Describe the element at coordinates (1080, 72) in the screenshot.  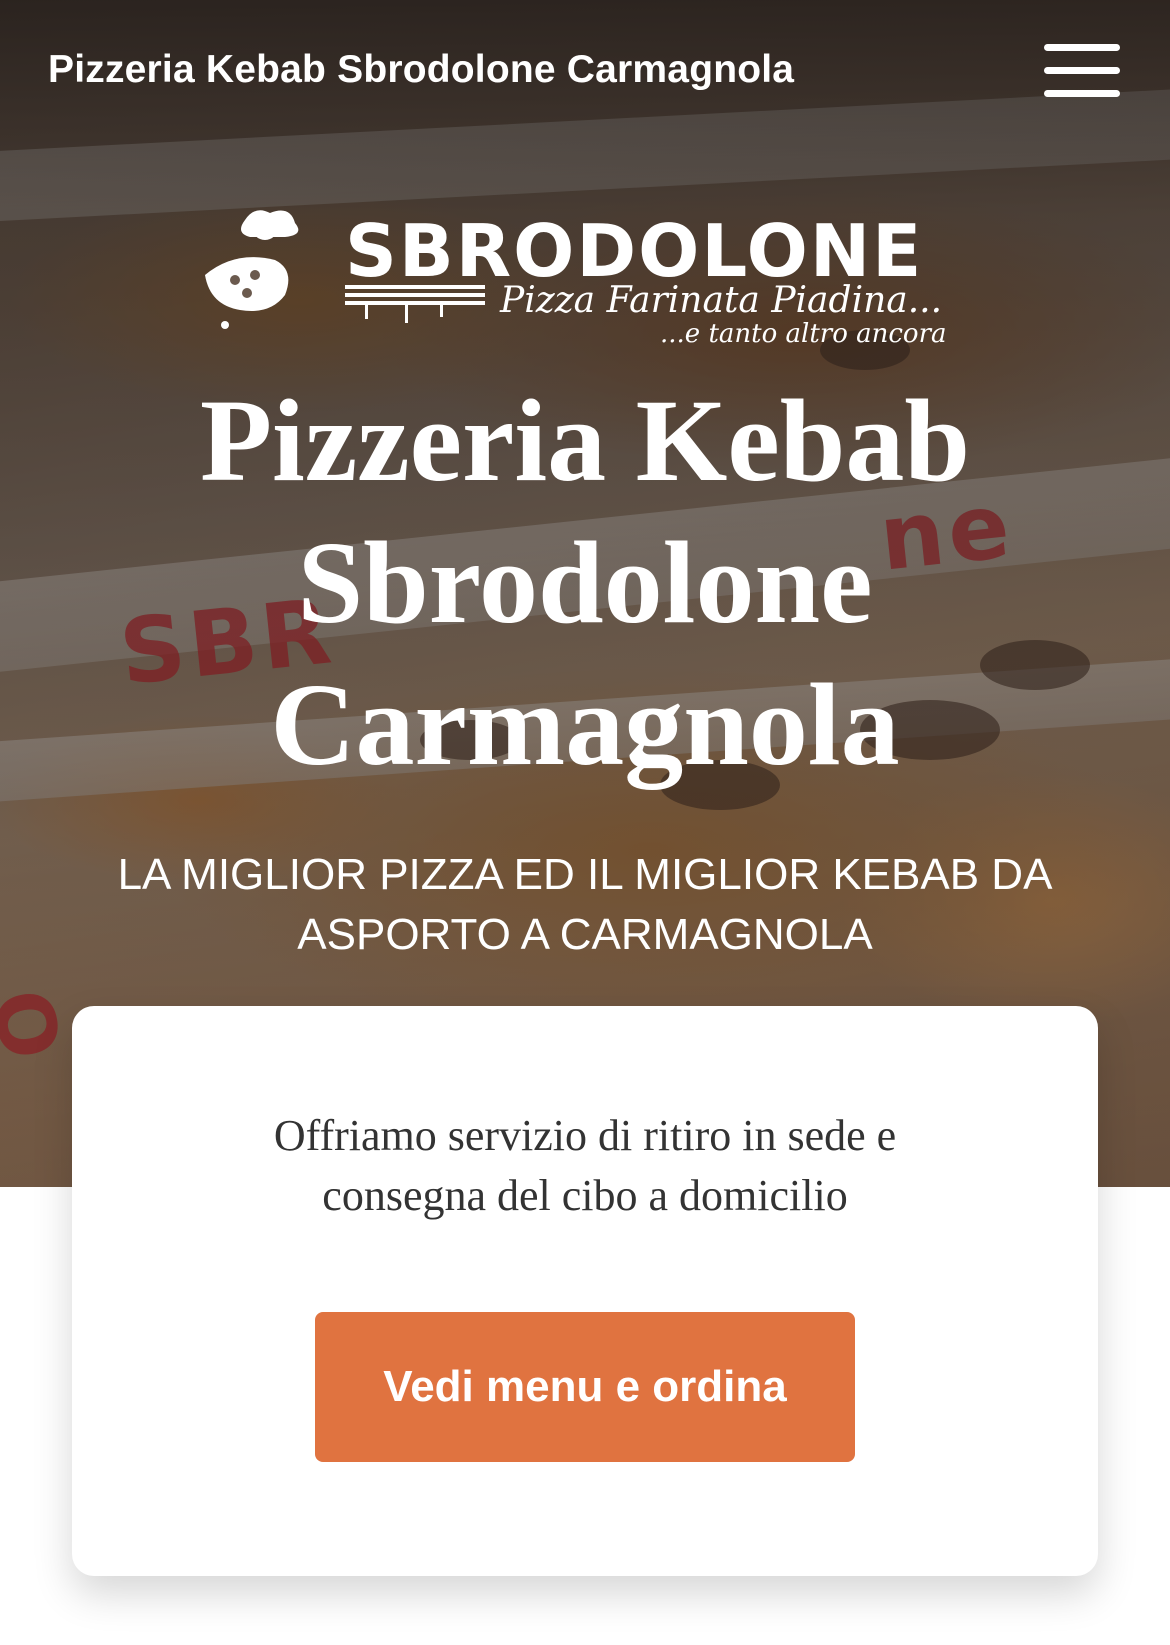
I see `hamburger-menu-icon` at that location.